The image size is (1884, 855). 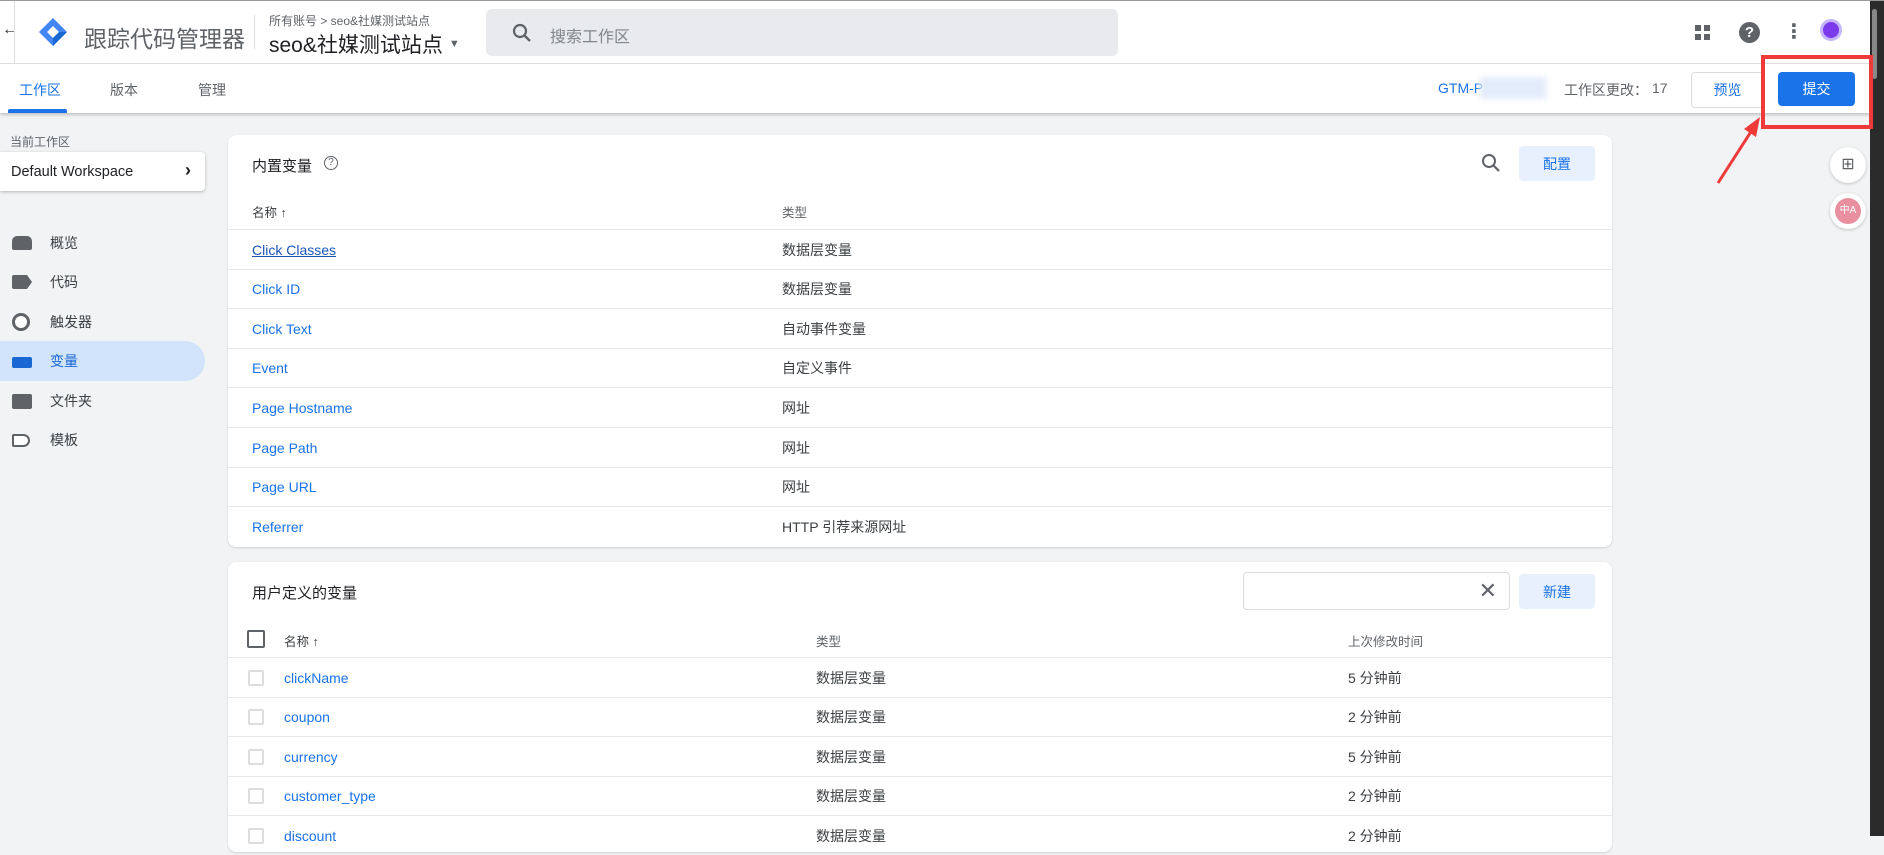 What do you see at coordinates (40, 90) in the screenshot?
I see `tab-workspace: 工作区` at bounding box center [40, 90].